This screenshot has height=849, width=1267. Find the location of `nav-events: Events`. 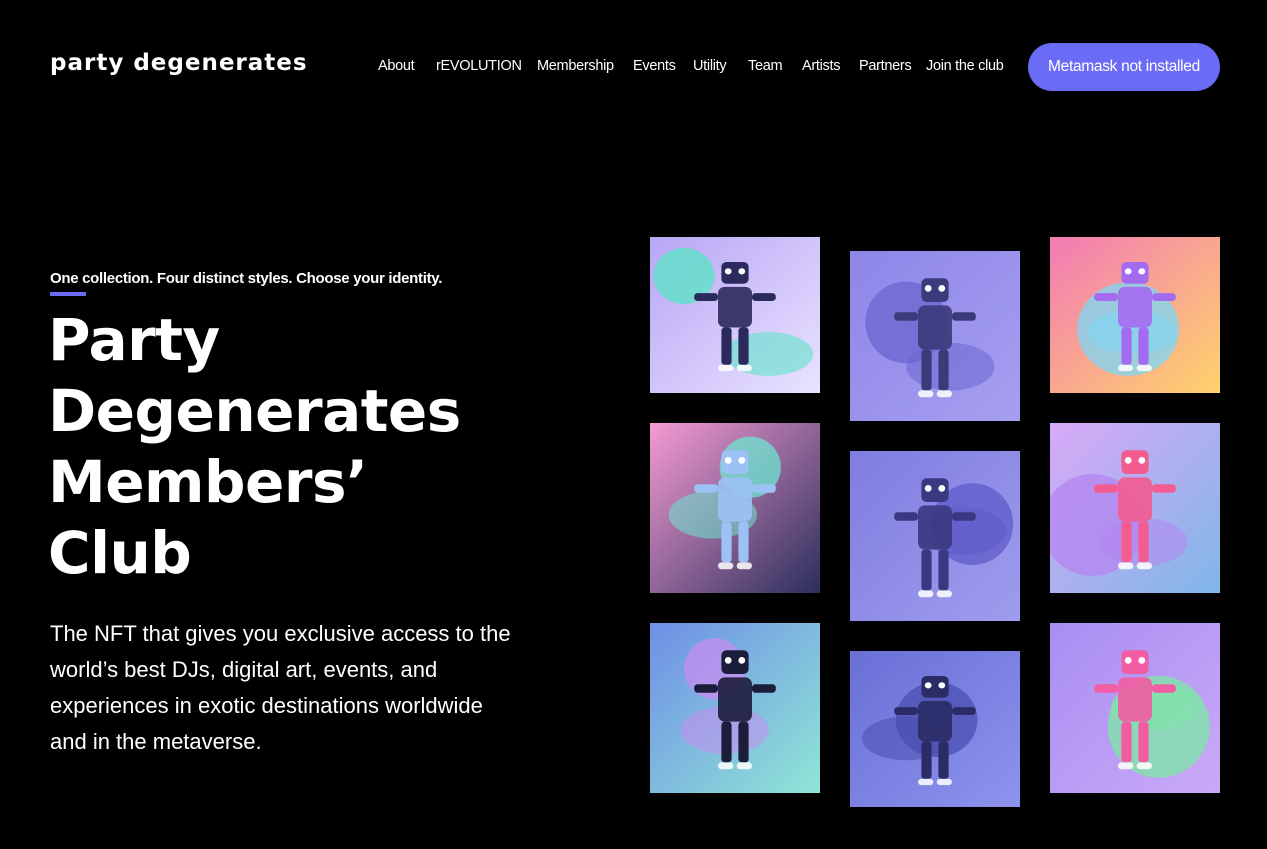

nav-events: Events is located at coordinates (654, 66).